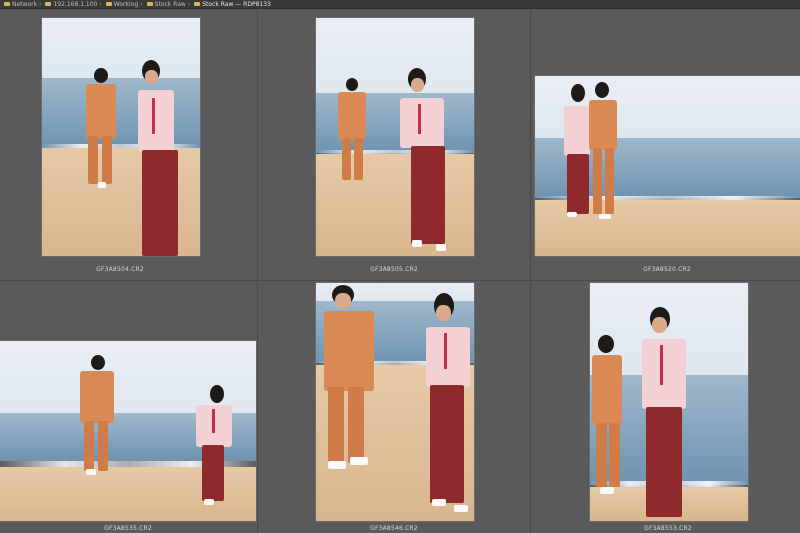 The image size is (800, 533). Describe the element at coordinates (232, 4) in the screenshot. I see `breadcrumb-current: Stock Raw — RDP8133` at that location.